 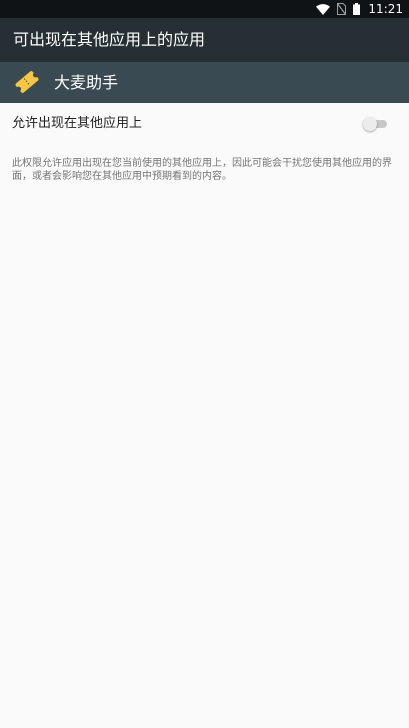 I want to click on status-icons: 11:21, so click(x=359, y=9).